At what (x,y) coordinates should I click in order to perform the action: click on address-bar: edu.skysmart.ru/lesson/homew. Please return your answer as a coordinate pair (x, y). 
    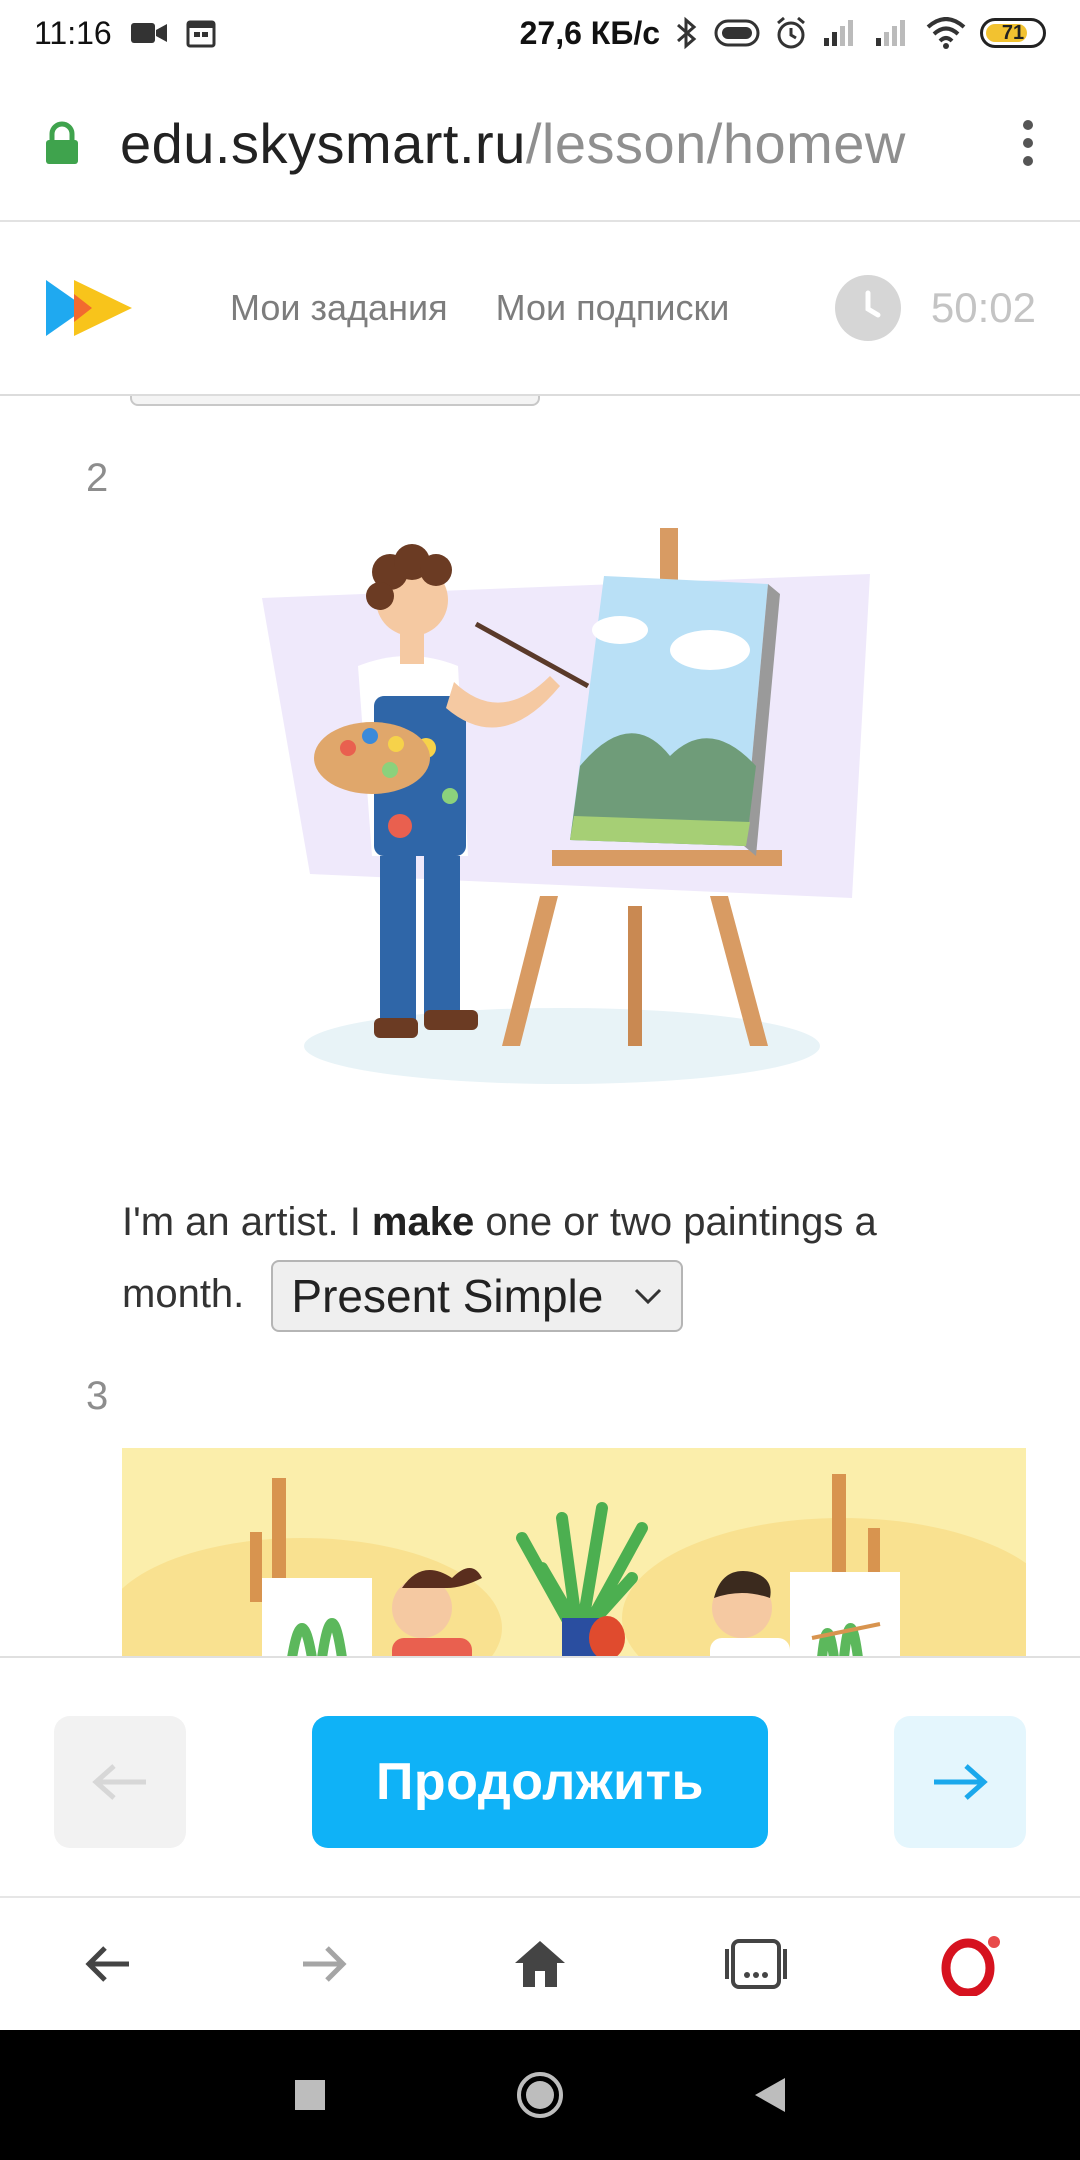
    Looking at the image, I should click on (540, 144).